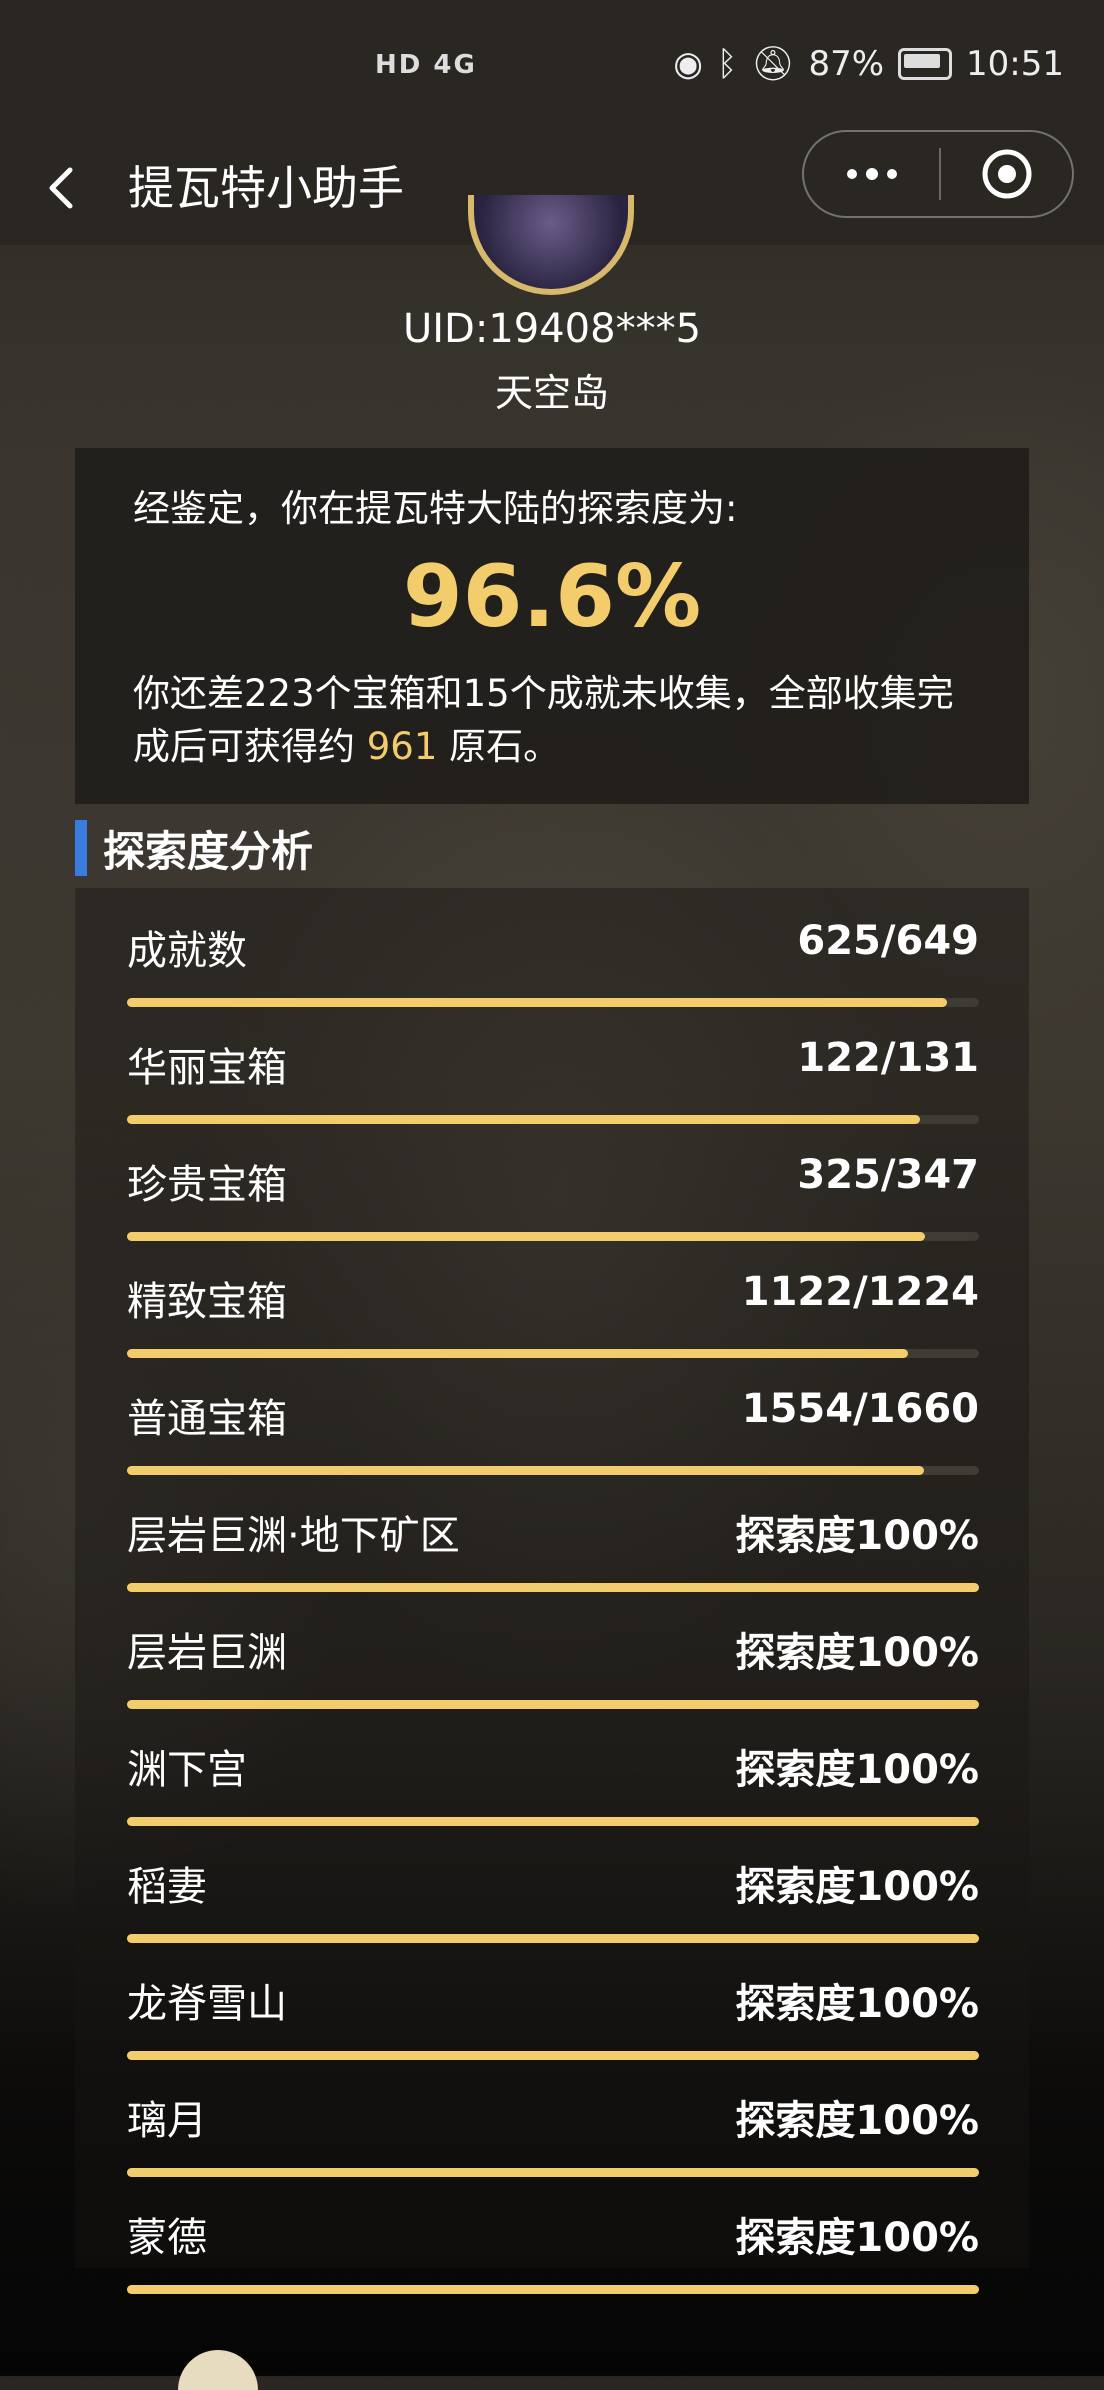 Image resolution: width=1104 pixels, height=2390 pixels. I want to click on mini-program-capsule, so click(938, 174).